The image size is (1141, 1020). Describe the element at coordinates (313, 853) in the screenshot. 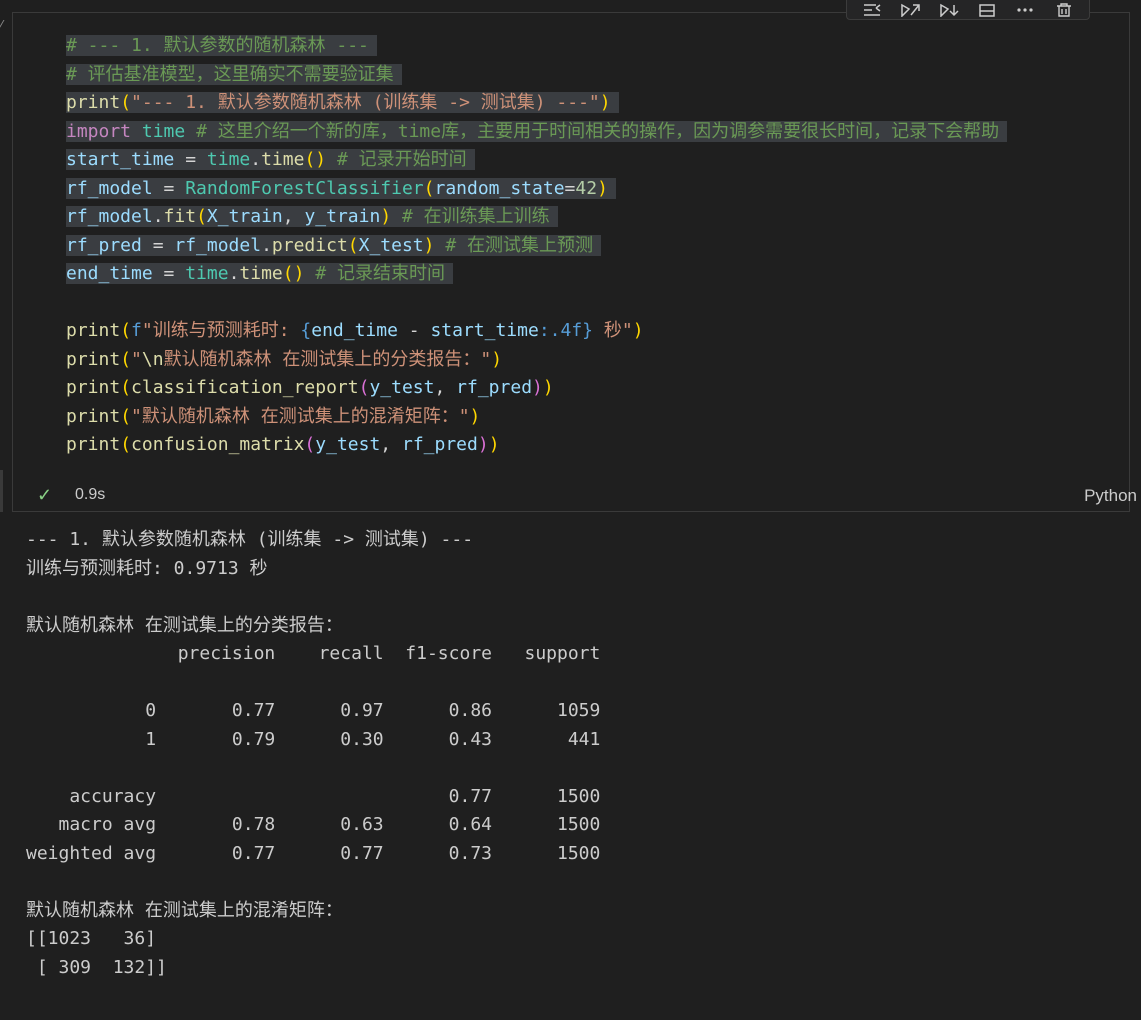

I see `output-line: weighted avg 0.77 0.77 0.73 1500` at that location.